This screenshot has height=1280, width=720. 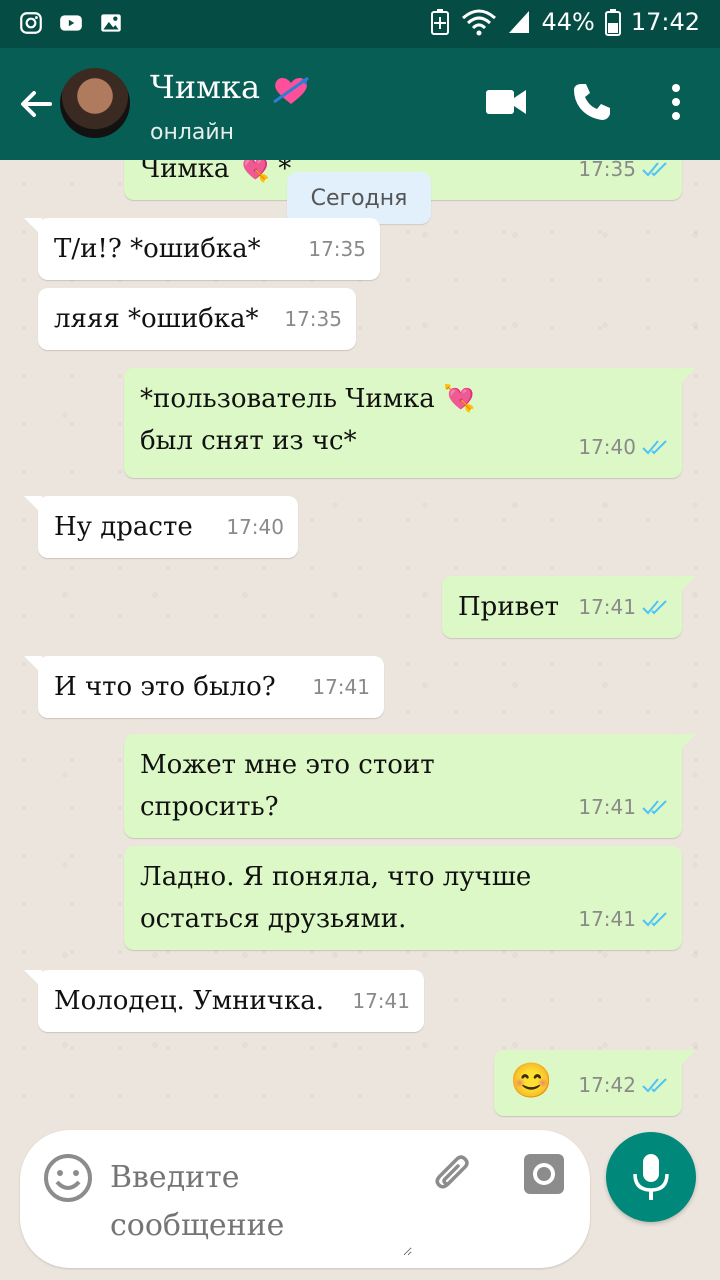 What do you see at coordinates (665, 22) in the screenshot?
I see `clock: 17:42` at bounding box center [665, 22].